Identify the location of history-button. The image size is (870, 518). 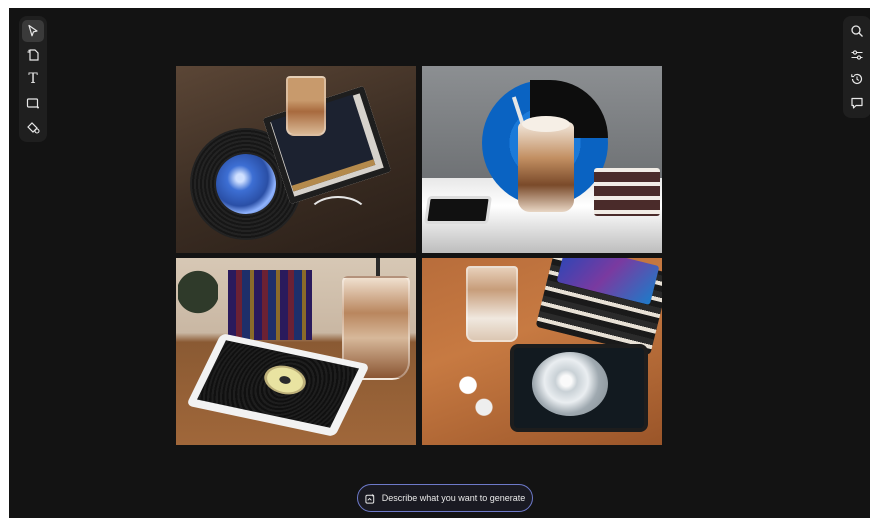
(857, 79).